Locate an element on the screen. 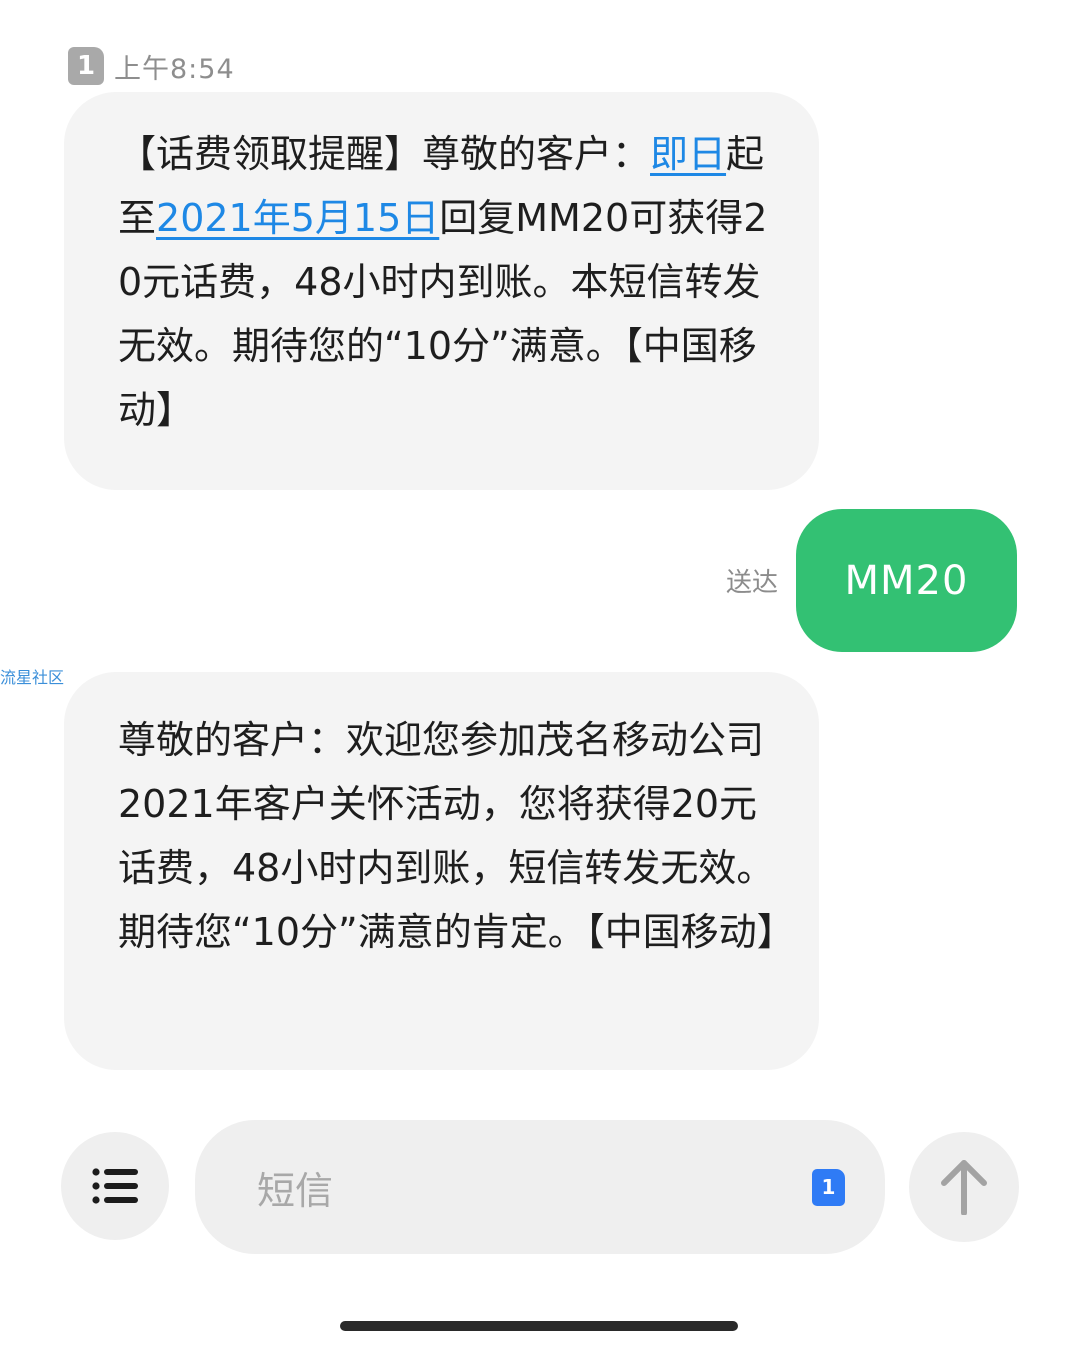  message-timestamp: 上午8:54 is located at coordinates (174, 69).